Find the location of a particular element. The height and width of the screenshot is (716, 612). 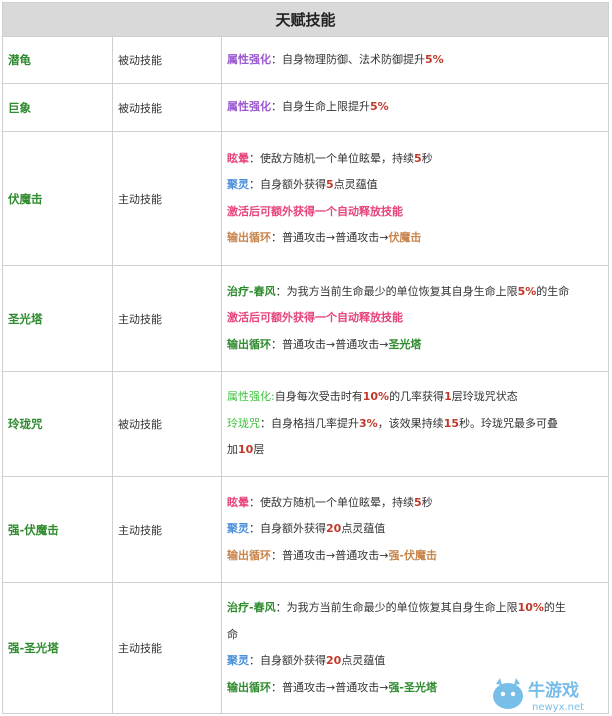

description-line: 输出循环：普通攻击→普通攻击→圣光塔 is located at coordinates (415, 345).